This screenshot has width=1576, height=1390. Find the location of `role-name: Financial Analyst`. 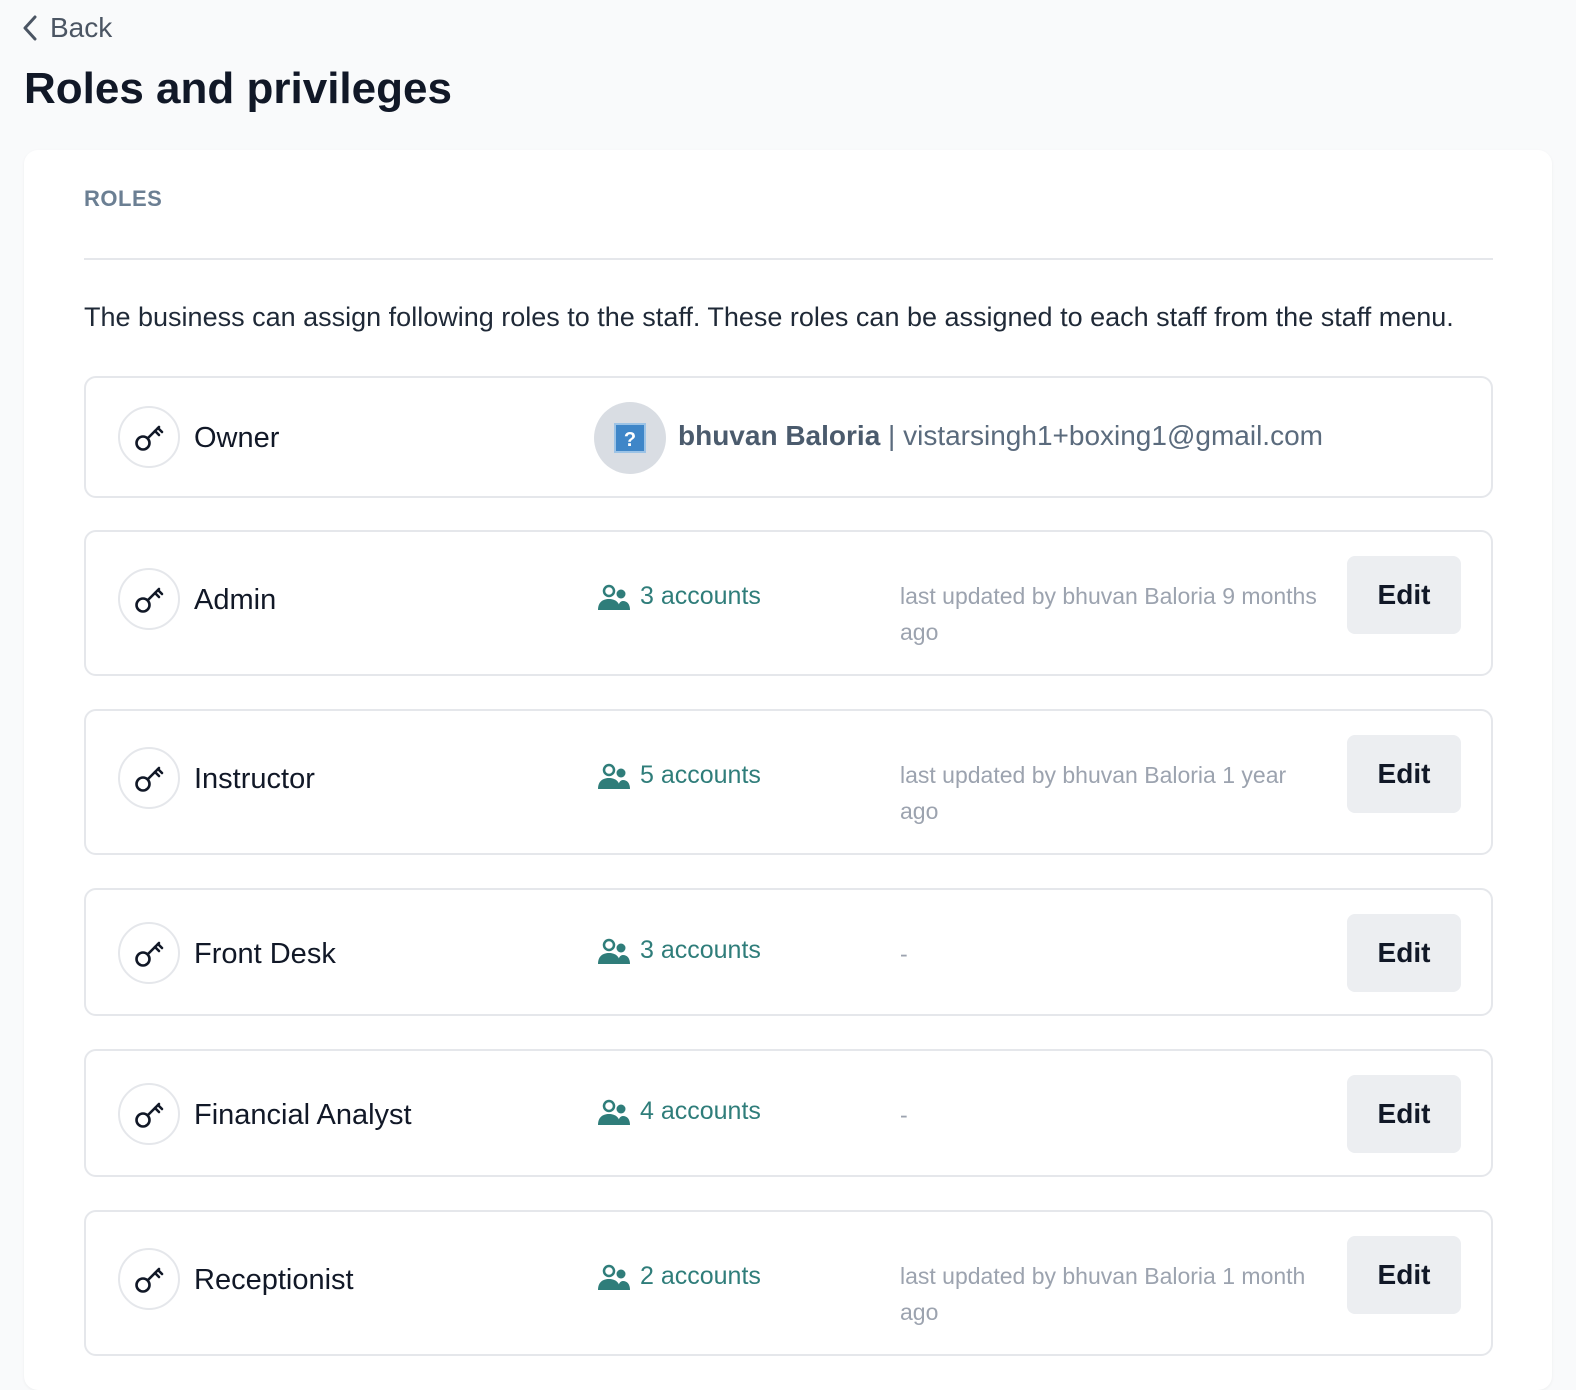

role-name: Financial Analyst is located at coordinates (303, 1115).